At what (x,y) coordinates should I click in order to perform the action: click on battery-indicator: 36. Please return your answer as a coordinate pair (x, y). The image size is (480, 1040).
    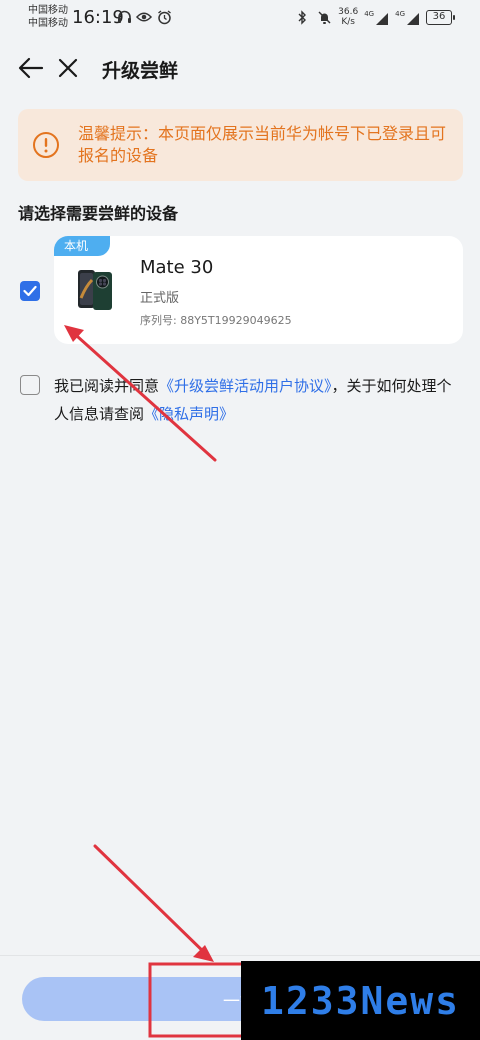
    Looking at the image, I should click on (440, 17).